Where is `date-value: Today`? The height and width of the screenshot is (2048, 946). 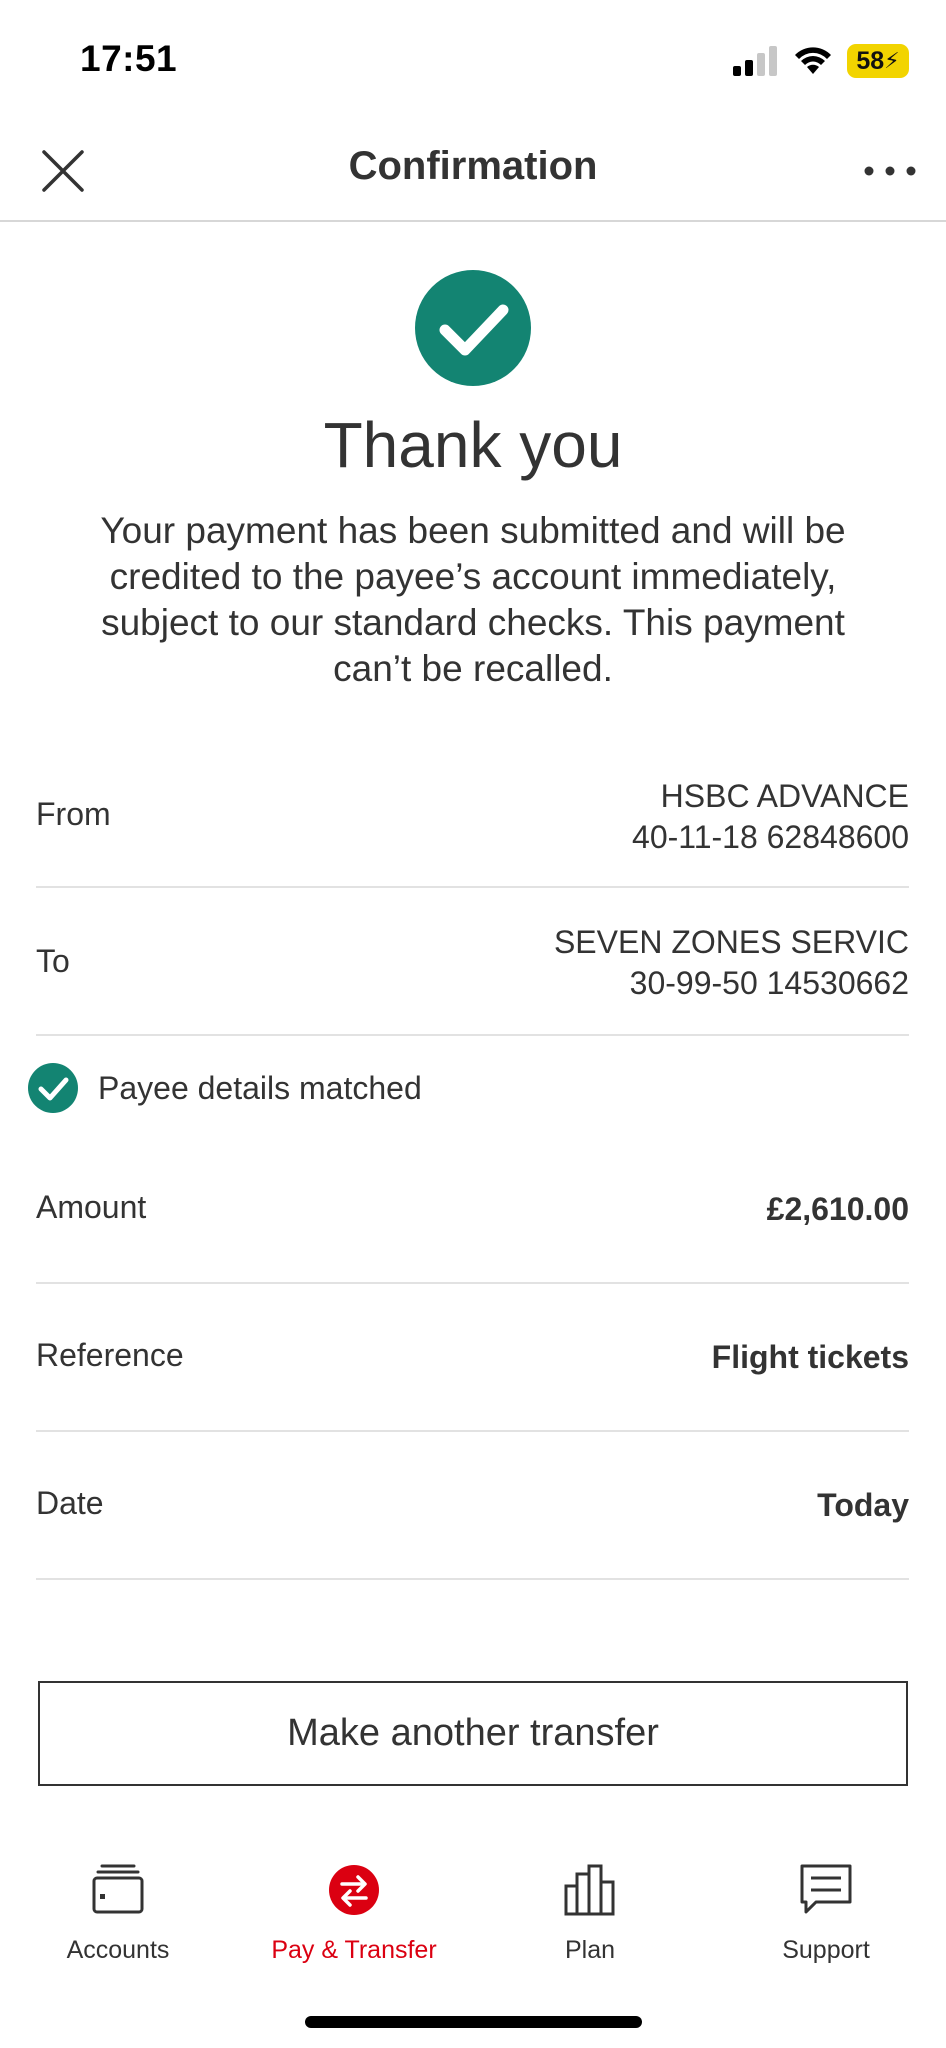
date-value: Today is located at coordinates (863, 1505).